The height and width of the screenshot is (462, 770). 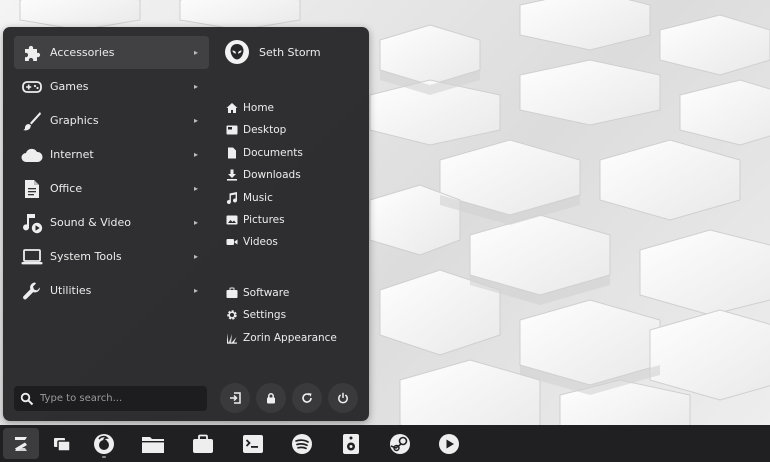 What do you see at coordinates (272, 175) in the screenshot?
I see `place-label: Downloads` at bounding box center [272, 175].